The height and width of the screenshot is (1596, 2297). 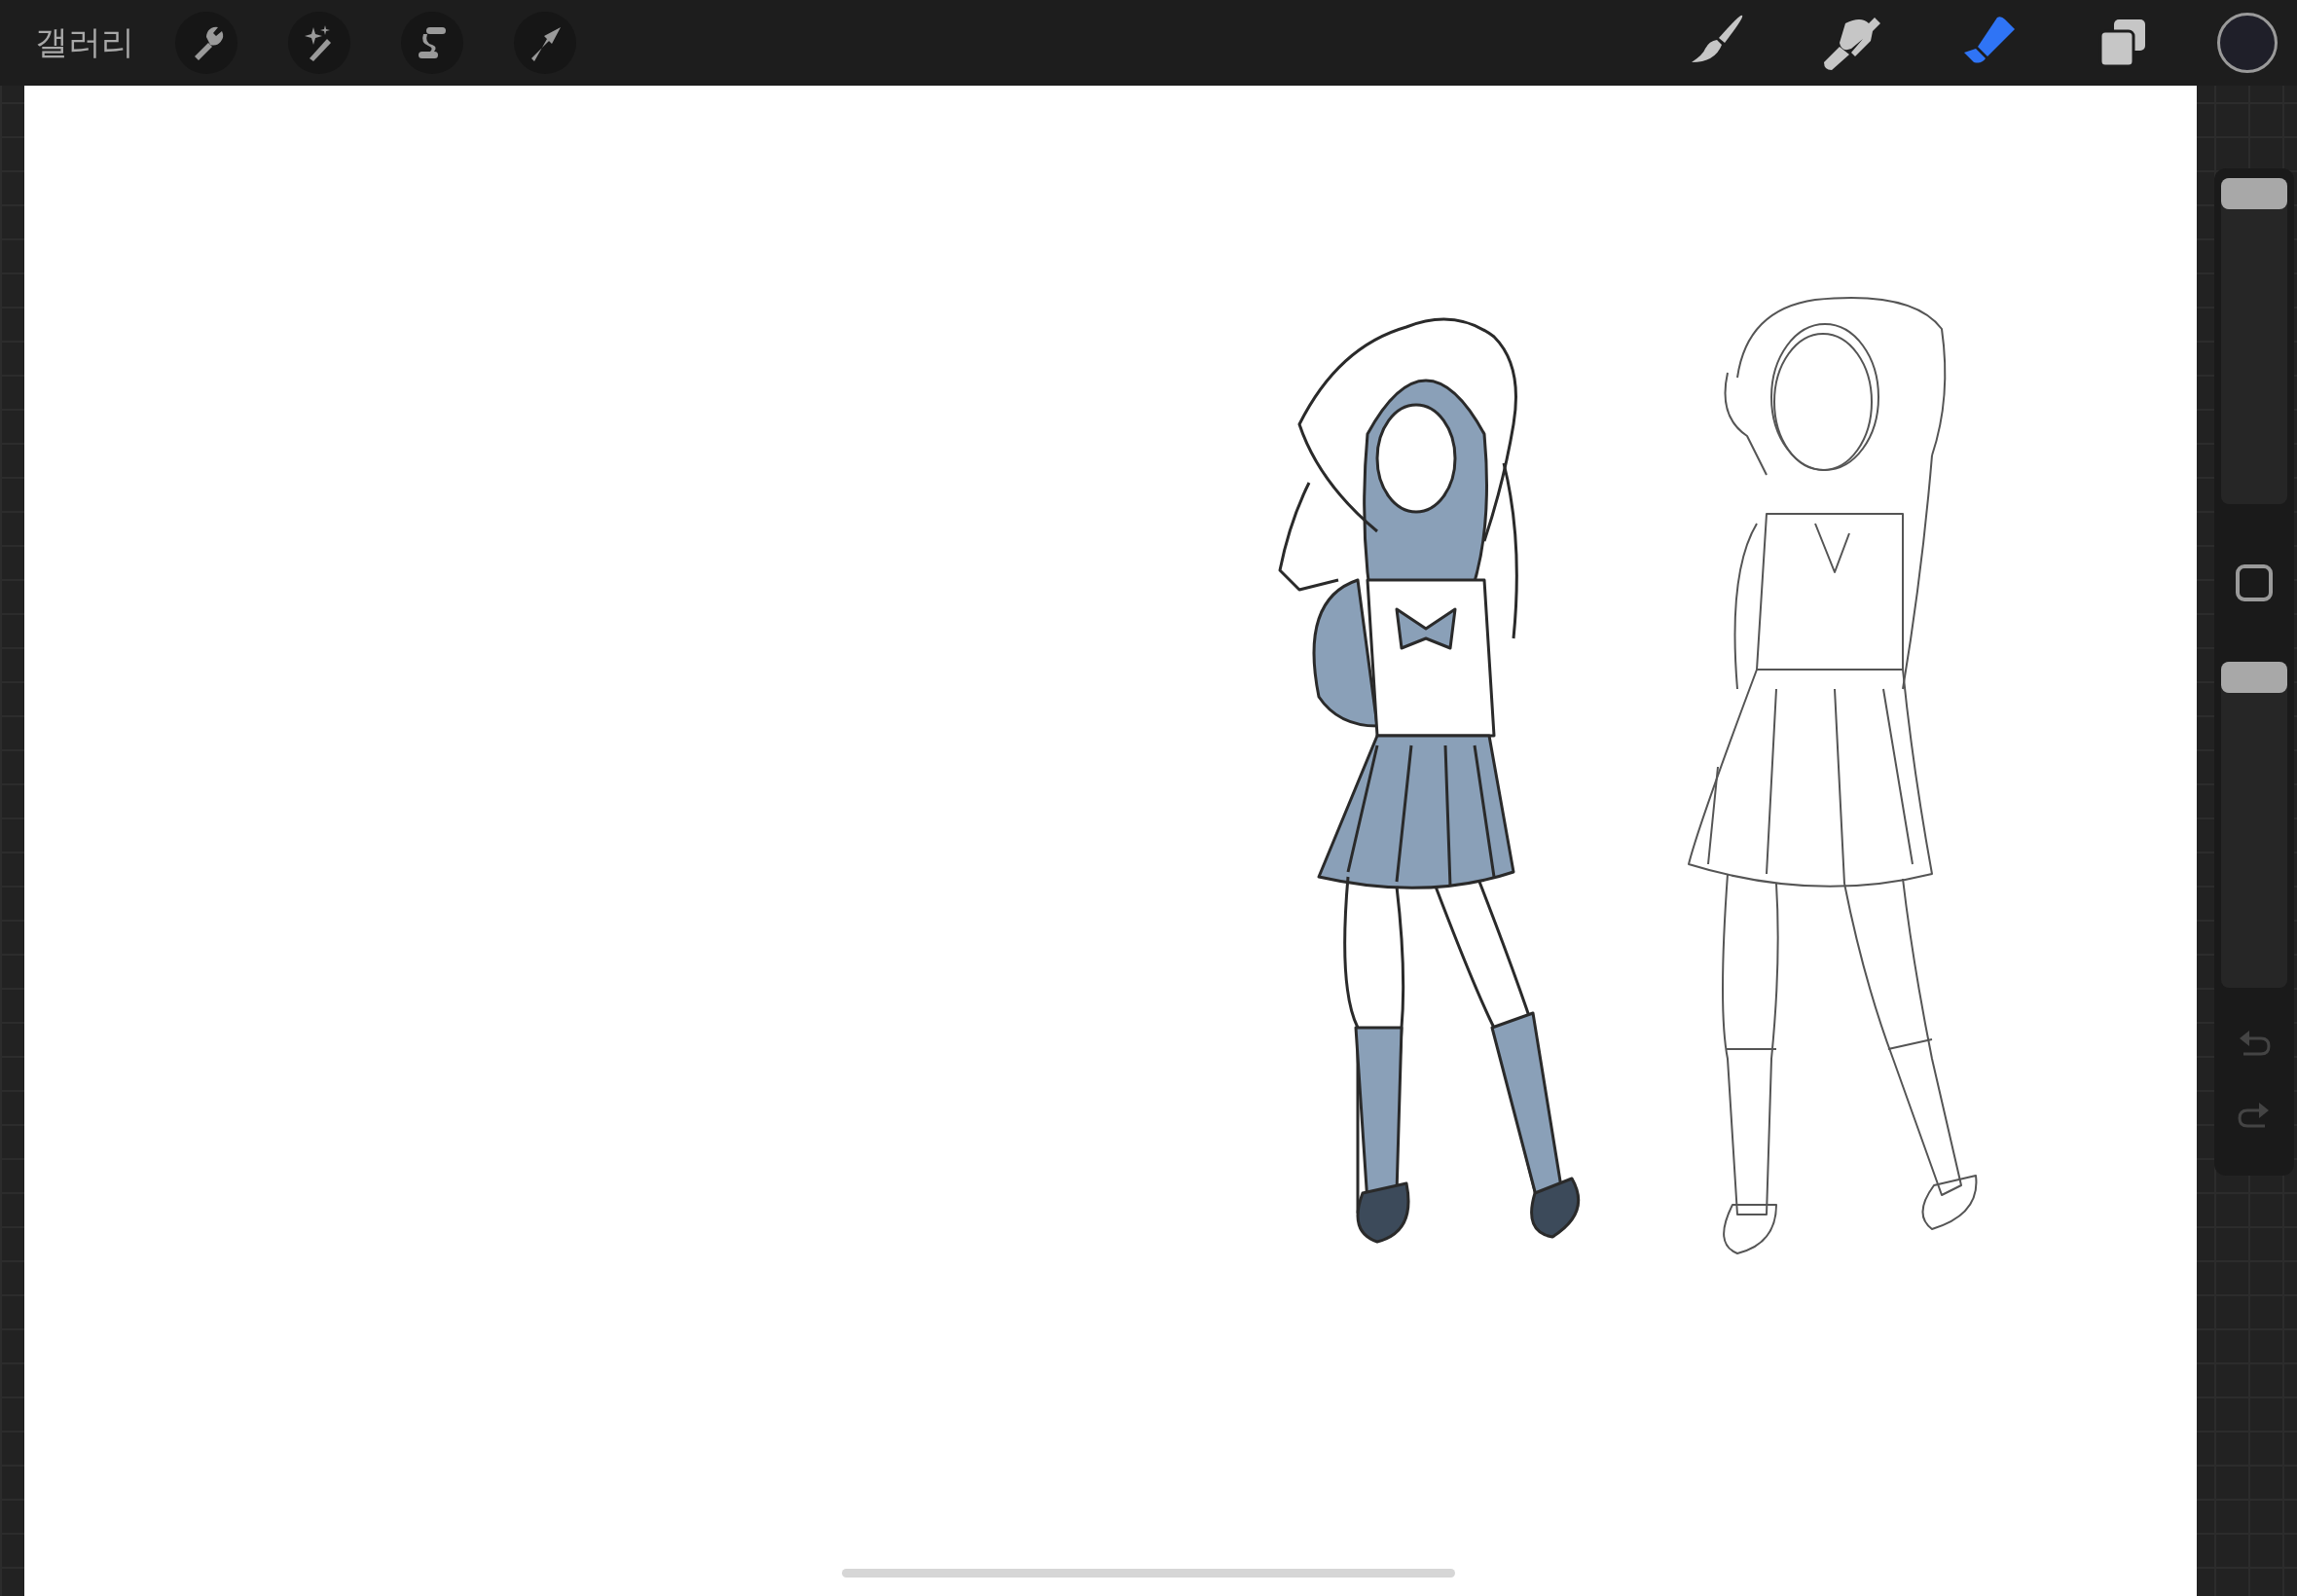 I want to click on brush-size-slider, so click(x=2254, y=341).